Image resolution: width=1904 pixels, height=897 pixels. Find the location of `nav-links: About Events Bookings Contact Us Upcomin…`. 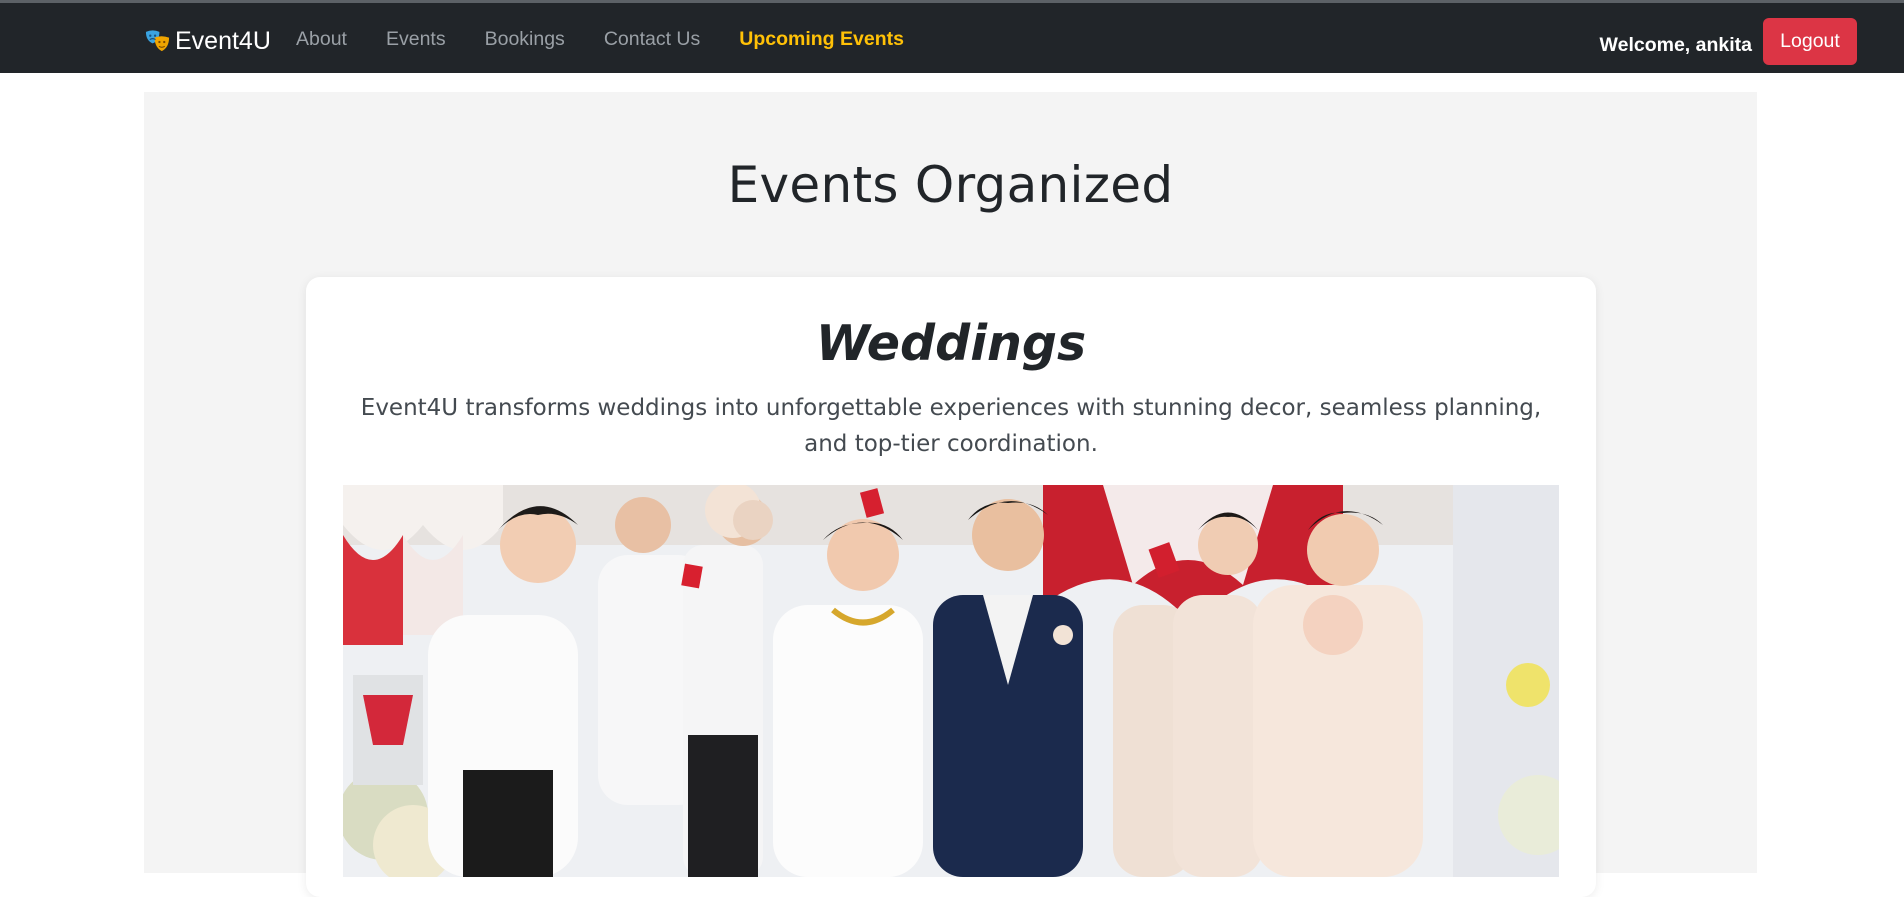

nav-links: About Events Bookings Contact Us Upcomin… is located at coordinates (619, 39).